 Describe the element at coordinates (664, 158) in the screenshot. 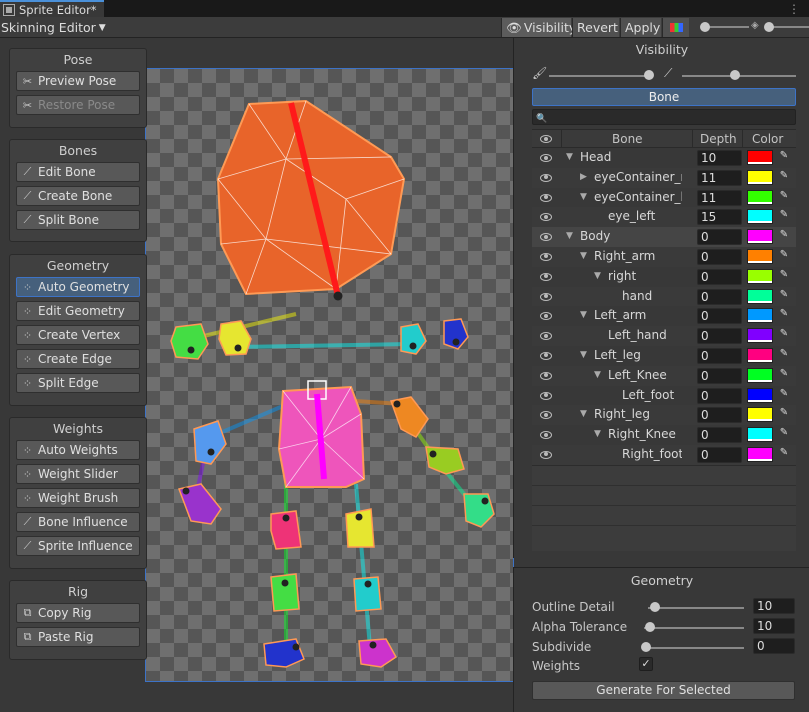

I see `bone-row: ▼ Head 10 ✎` at that location.